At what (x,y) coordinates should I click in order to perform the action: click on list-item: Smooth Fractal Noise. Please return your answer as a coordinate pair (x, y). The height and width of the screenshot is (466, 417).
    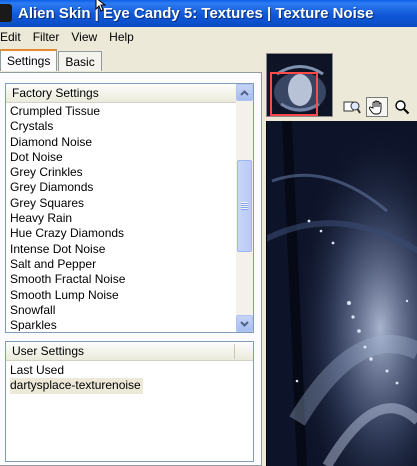
    Looking at the image, I should click on (123, 279).